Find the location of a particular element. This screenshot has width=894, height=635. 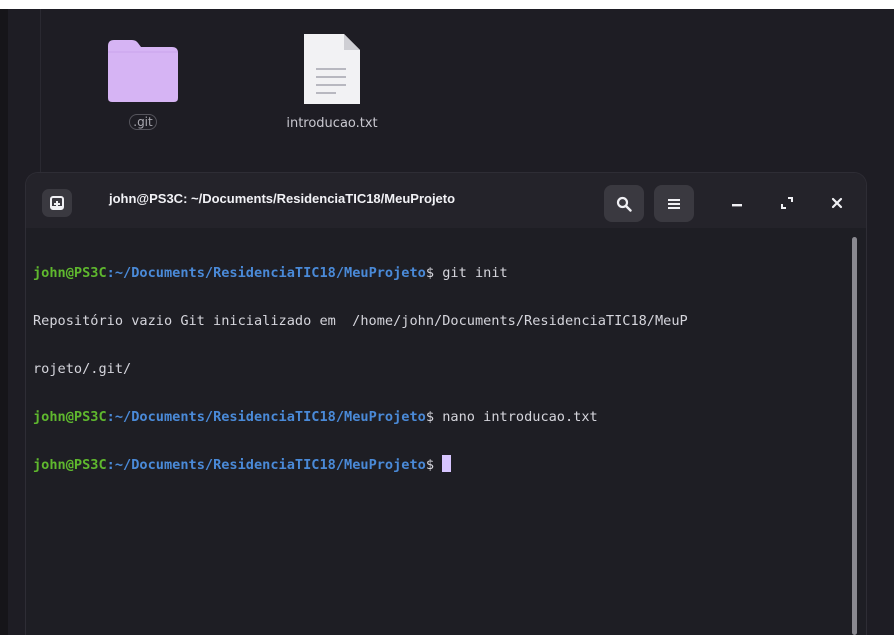

minimize-button is located at coordinates (737, 203).